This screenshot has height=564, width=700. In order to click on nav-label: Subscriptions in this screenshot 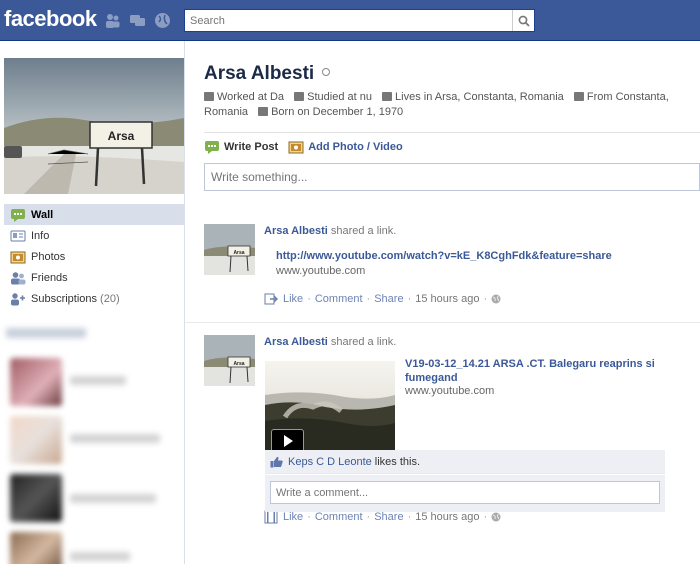, I will do `click(64, 298)`.